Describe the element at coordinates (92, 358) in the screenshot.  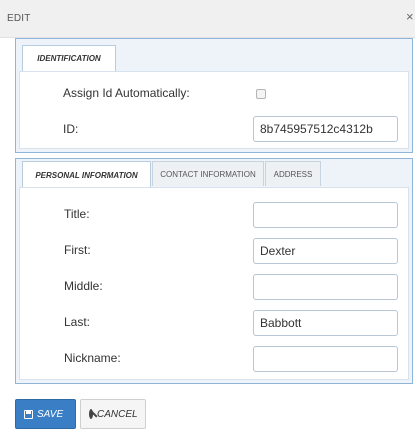
I see `nickname-label: Nickname:` at that location.